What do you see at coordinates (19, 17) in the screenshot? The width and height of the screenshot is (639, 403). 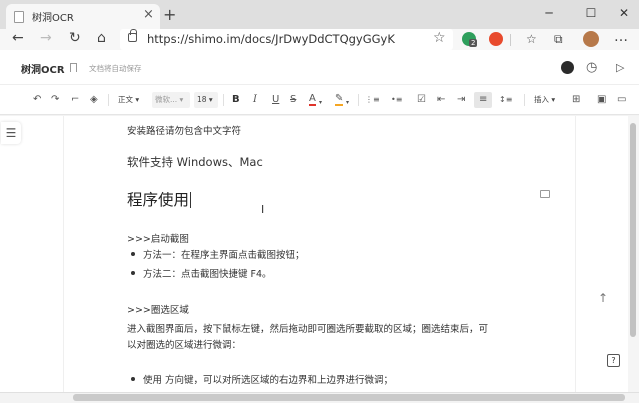 I see `page-icon` at bounding box center [19, 17].